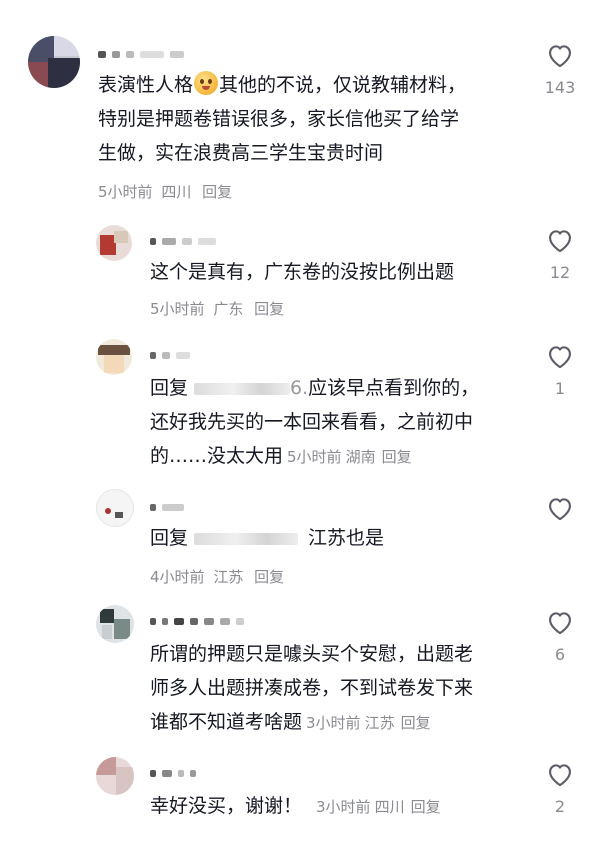 The height and width of the screenshot is (841, 600). Describe the element at coordinates (300, 792) in the screenshot. I see `reply-item: 幸好没买，谢谢！ 3小时前 四川 回复 2` at that location.